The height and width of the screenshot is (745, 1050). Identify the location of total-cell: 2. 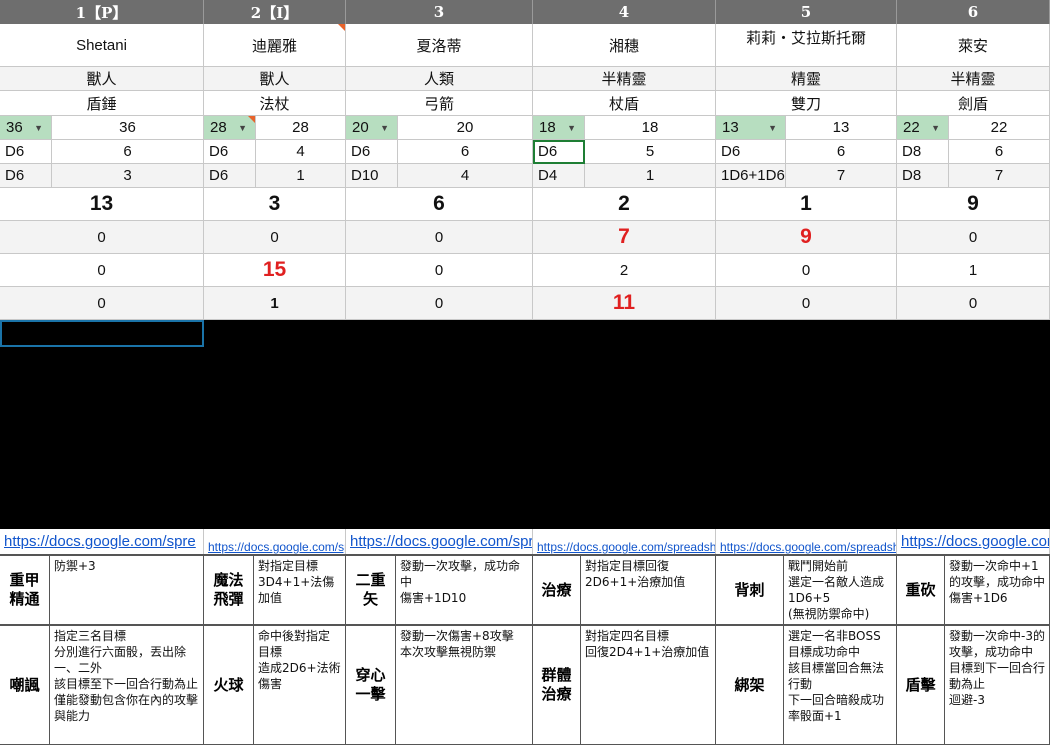
(624, 204).